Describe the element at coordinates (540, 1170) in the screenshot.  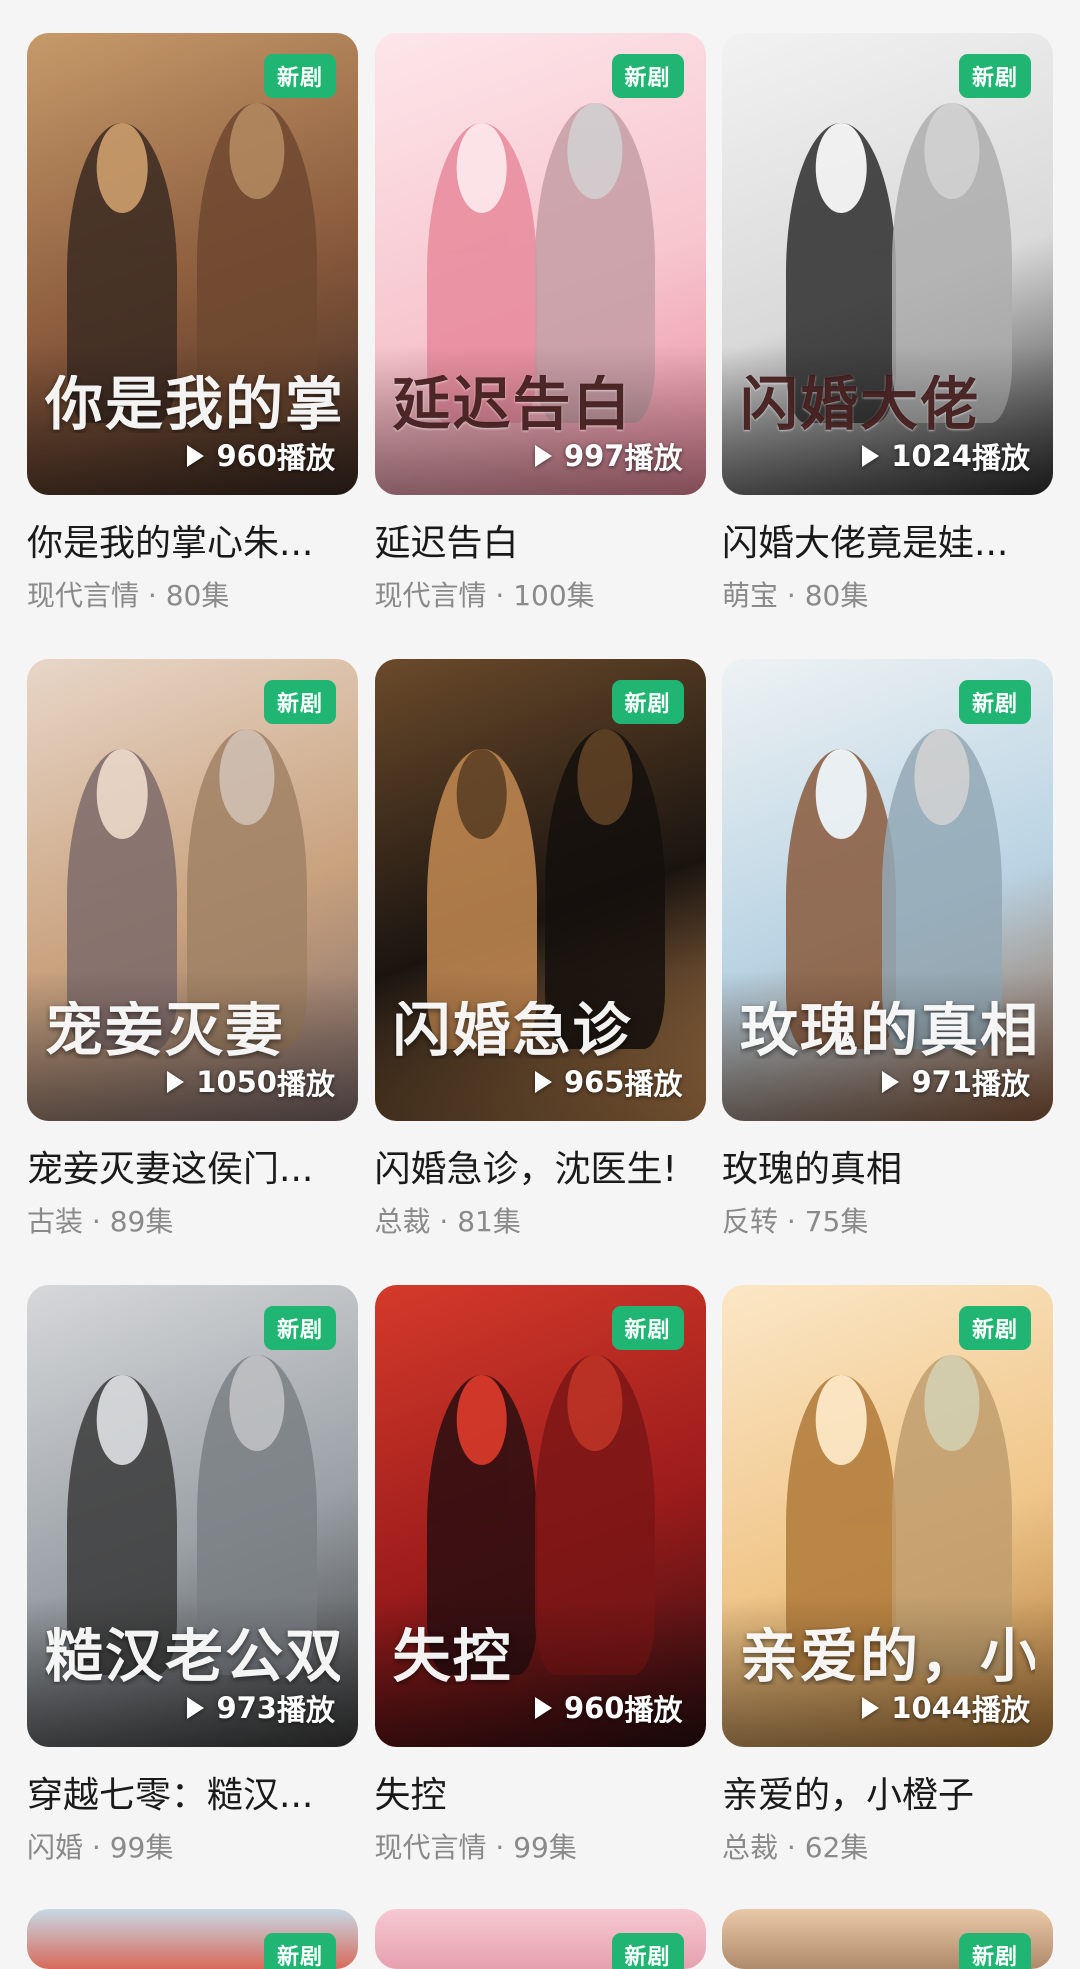
I see `drama-title: 闪婚急诊，沈医生!` at that location.